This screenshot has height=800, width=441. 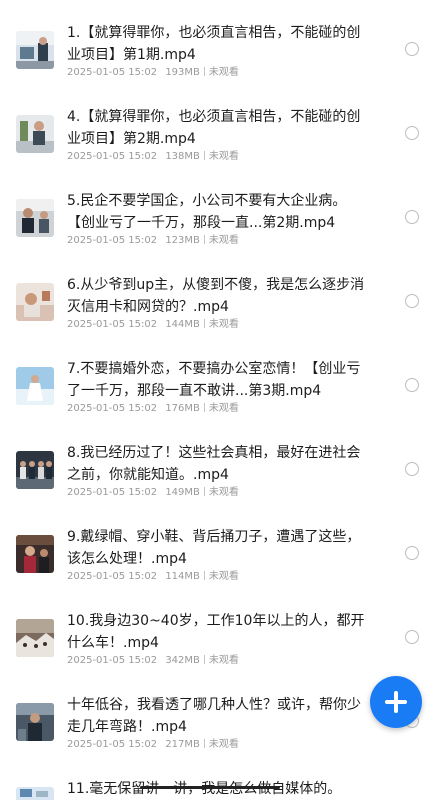 I want to click on item-size: 149MB, so click(x=182, y=492).